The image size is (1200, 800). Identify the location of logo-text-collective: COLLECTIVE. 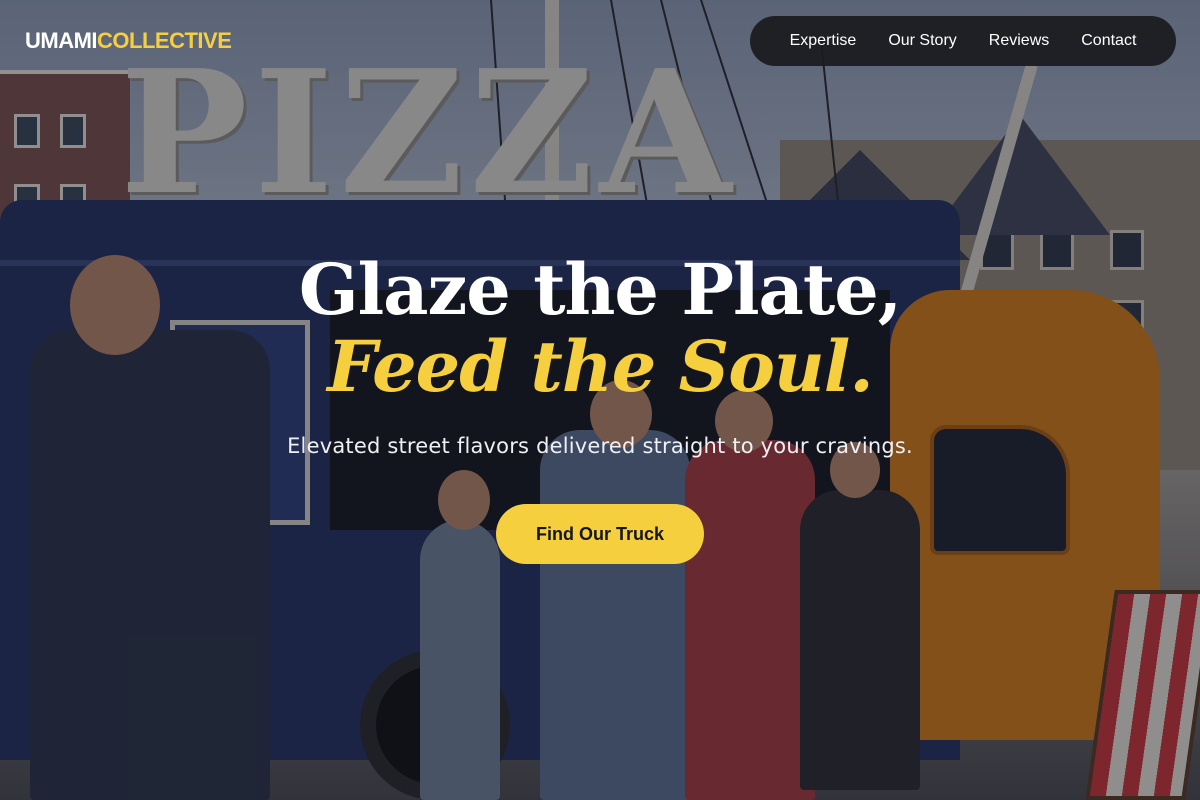
(164, 40).